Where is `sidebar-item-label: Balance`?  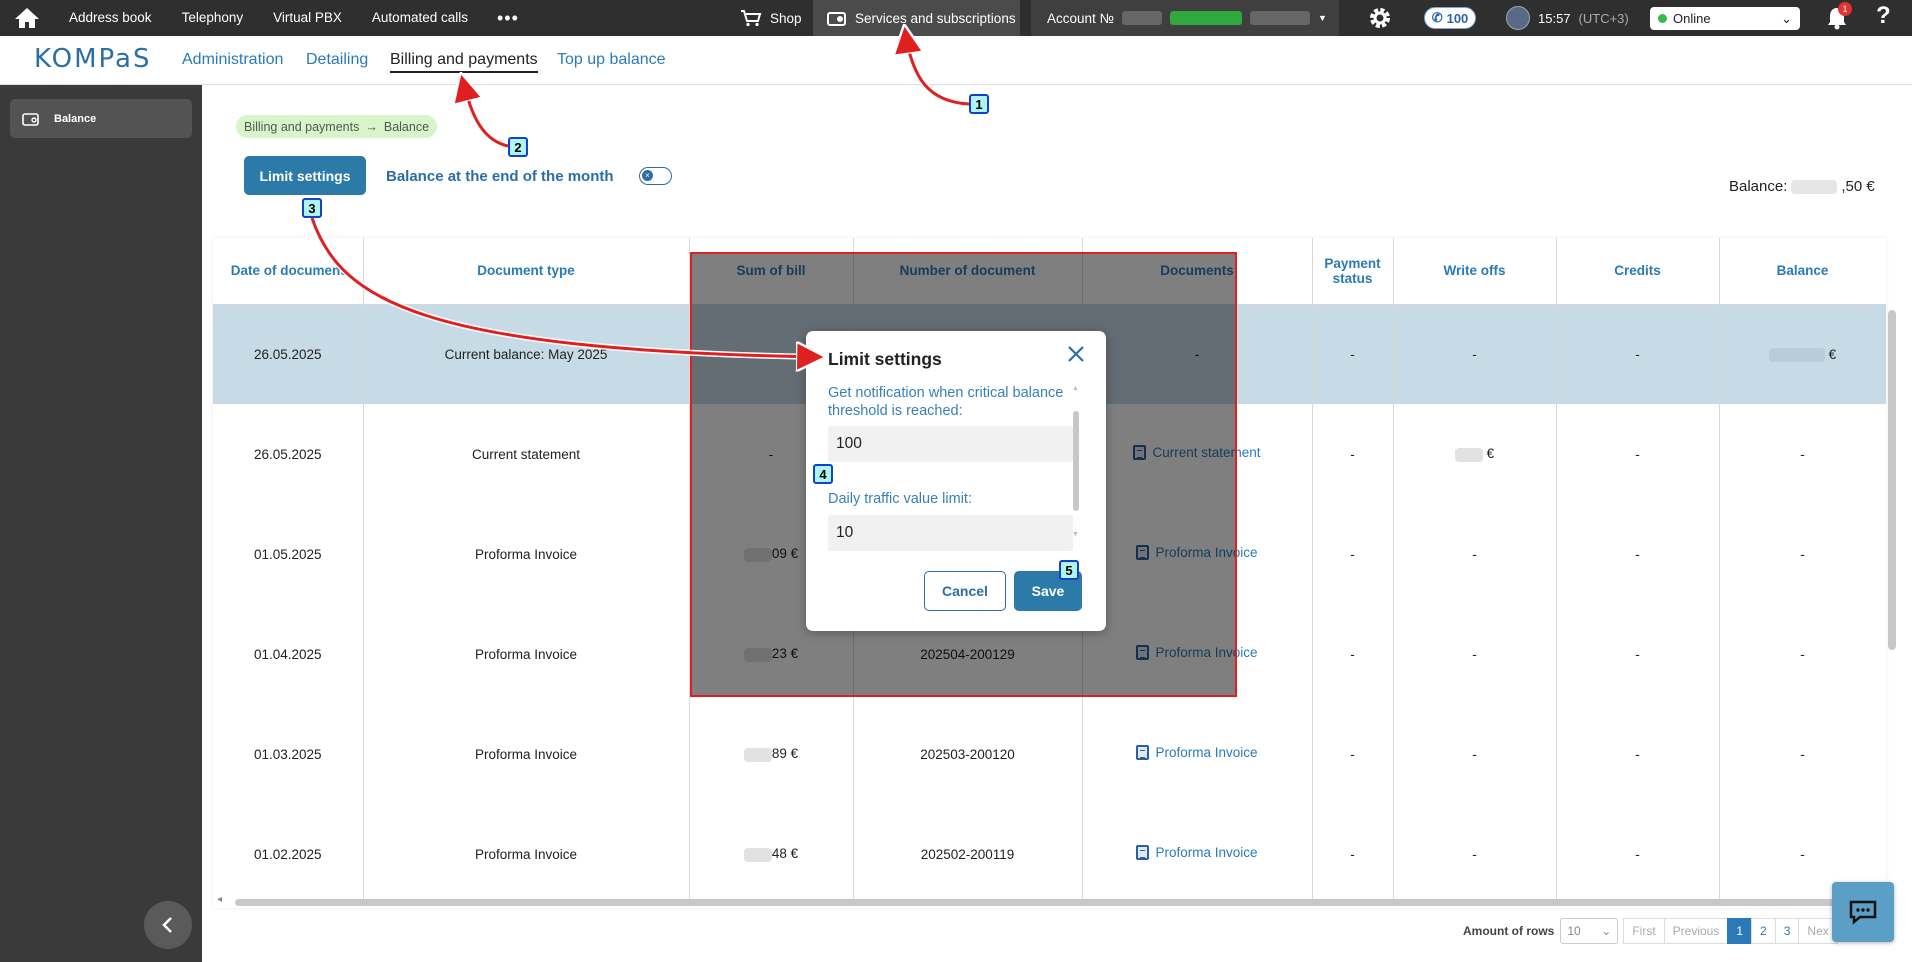
sidebar-item-label: Balance is located at coordinates (75, 118).